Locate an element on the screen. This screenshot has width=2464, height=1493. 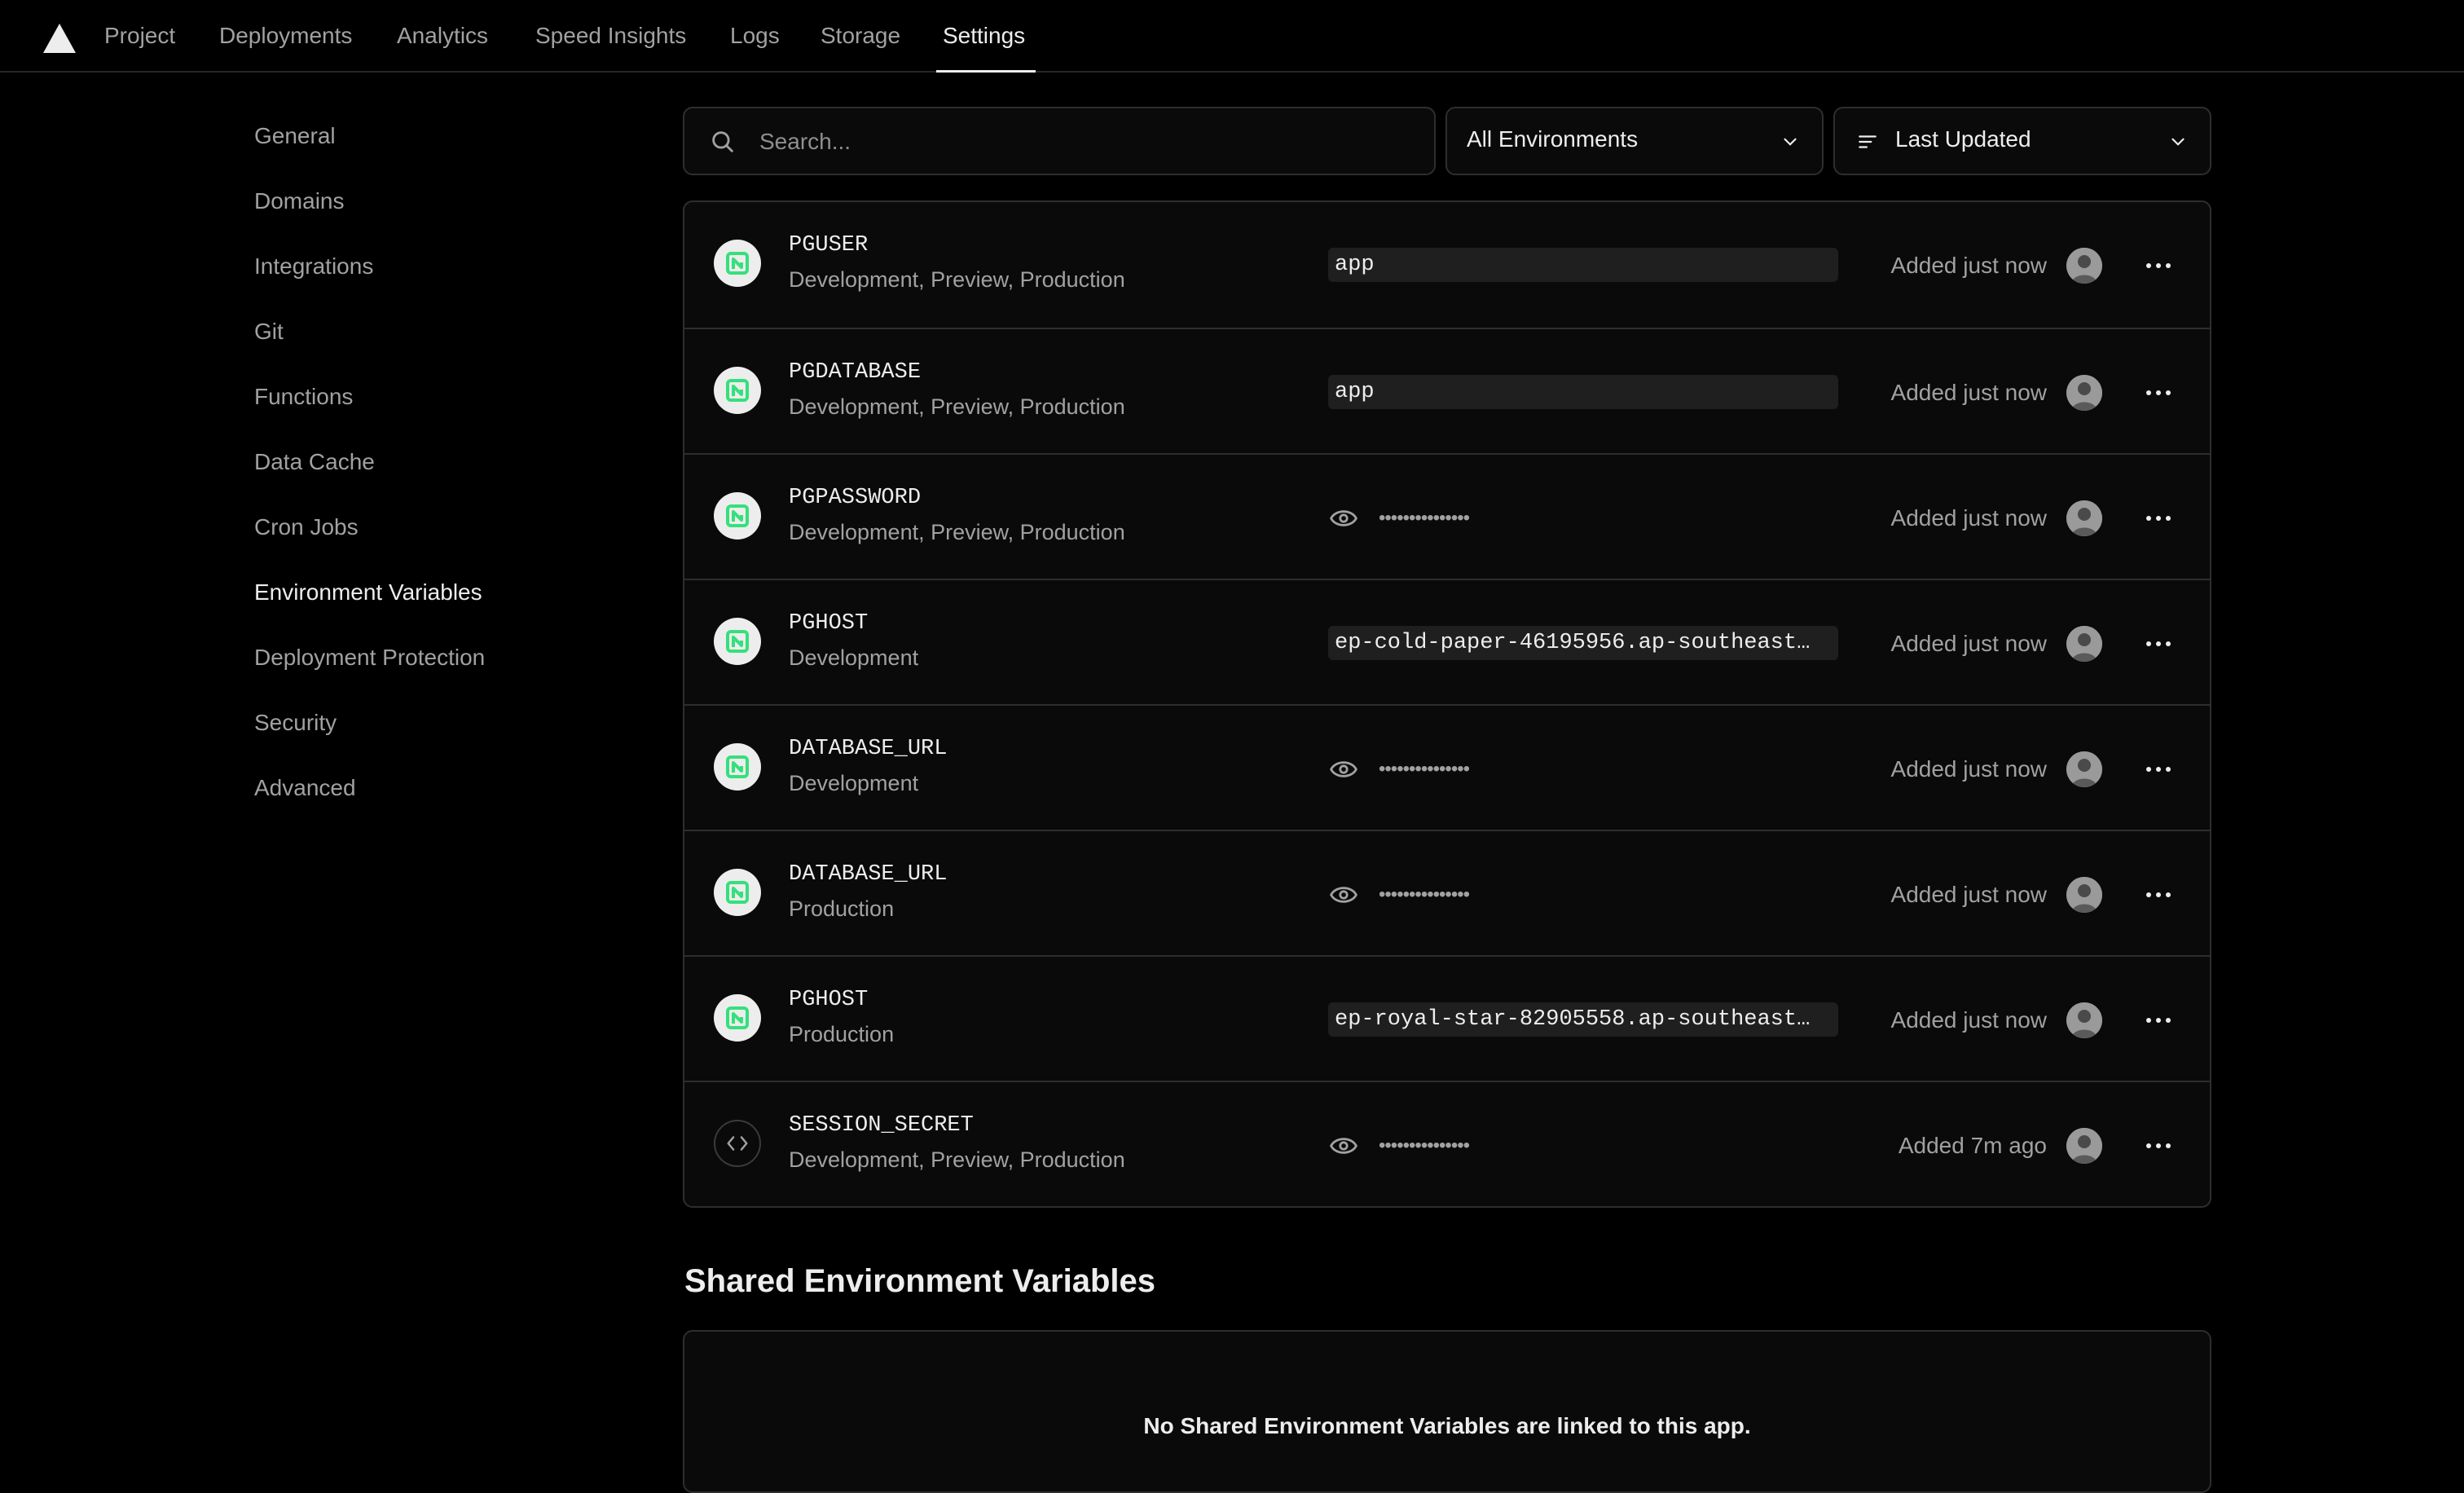
sort-value: Last Updated is located at coordinates (1963, 139).